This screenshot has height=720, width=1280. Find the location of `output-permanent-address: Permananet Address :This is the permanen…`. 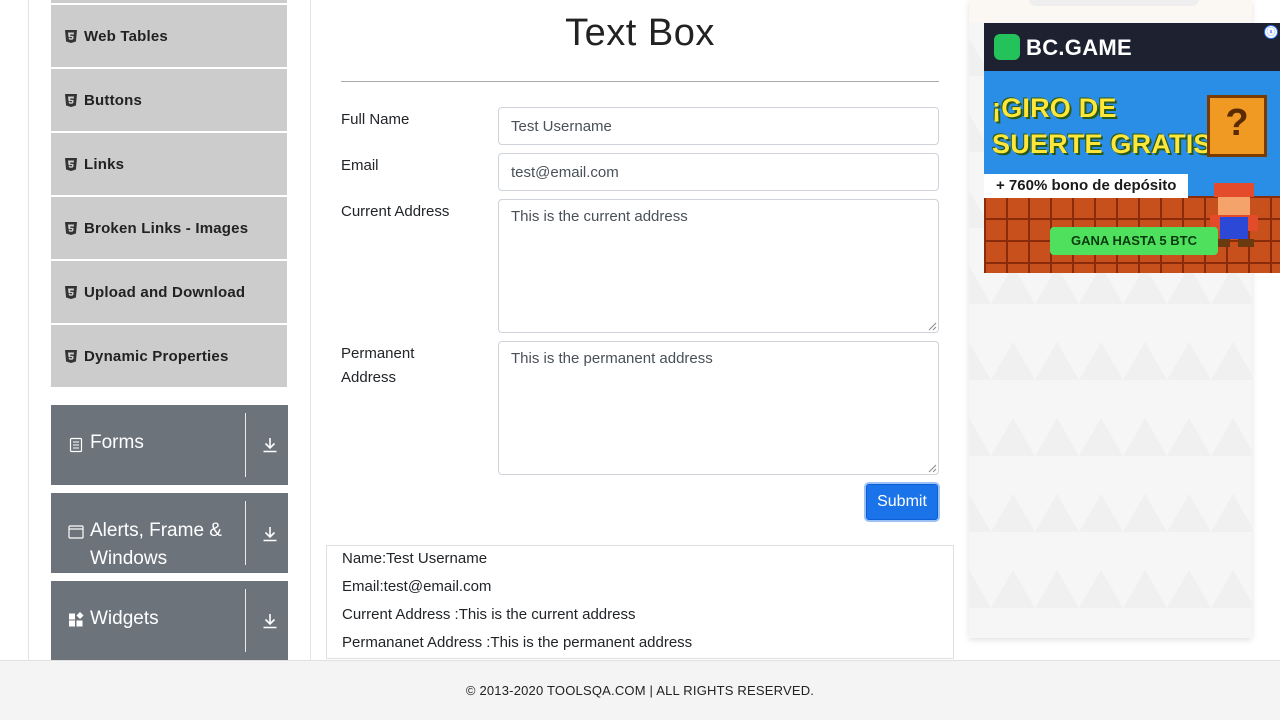

output-permanent-address: Permananet Address :This is the permanen… is located at coordinates (517, 642).